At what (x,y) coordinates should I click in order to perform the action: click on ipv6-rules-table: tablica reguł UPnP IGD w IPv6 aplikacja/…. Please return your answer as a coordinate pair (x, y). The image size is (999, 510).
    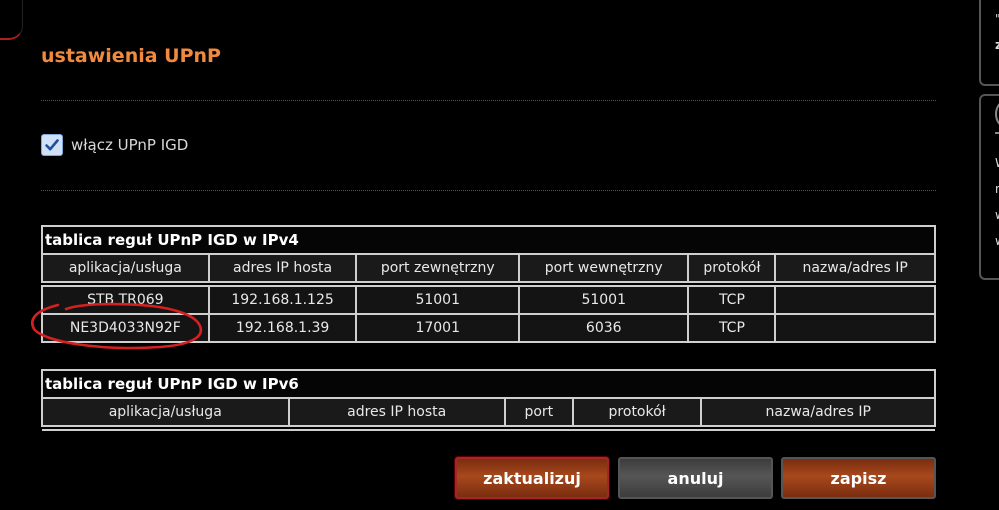
    Looking at the image, I should click on (488, 400).